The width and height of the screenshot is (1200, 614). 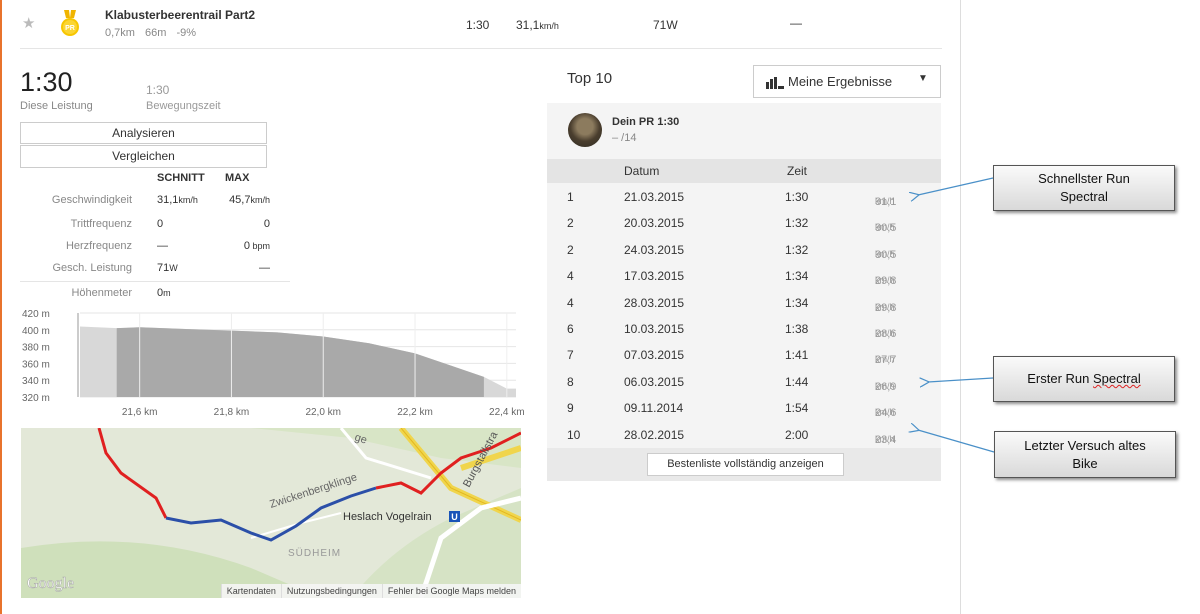 What do you see at coordinates (1085, 454) in the screenshot?
I see `annotation-last-old-bike: Letzter Versuch altes Bike` at bounding box center [1085, 454].